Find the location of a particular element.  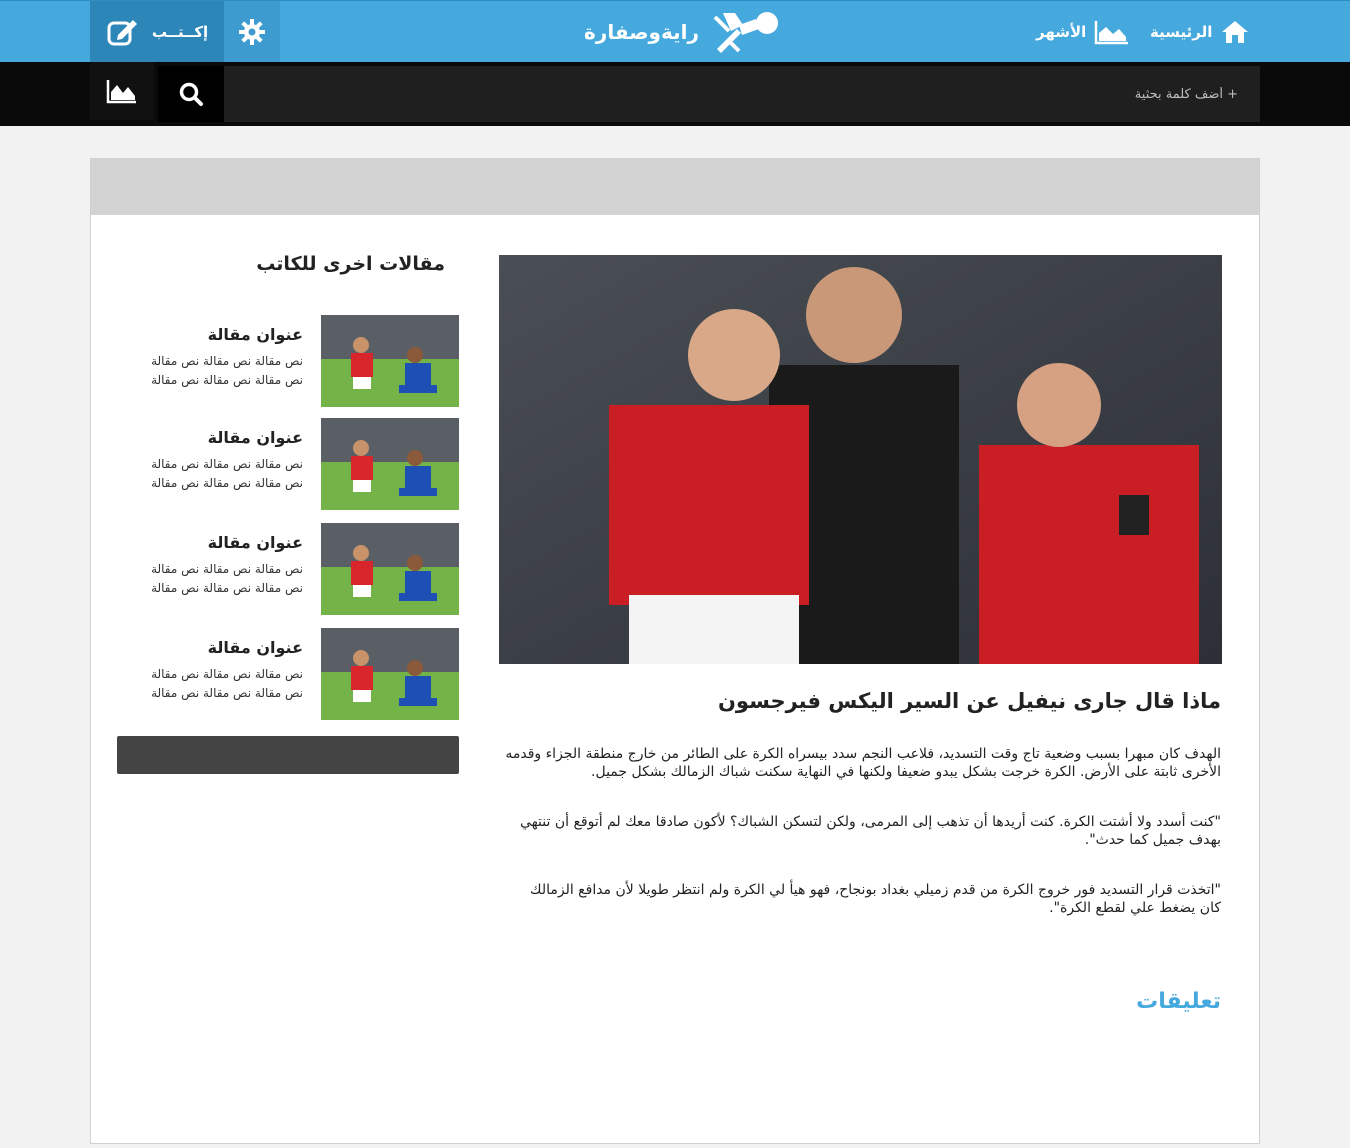

nav-popular-link: الأشهر is located at coordinates (1083, 31).